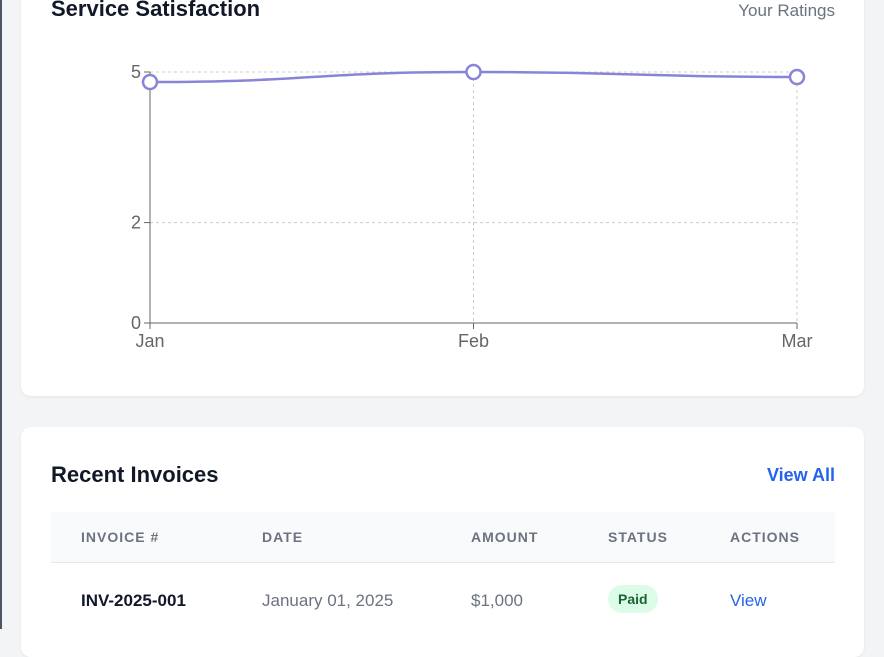 The height and width of the screenshot is (657, 884). Describe the element at coordinates (133, 600) in the screenshot. I see `invoice-number: INV-2025-001` at that location.